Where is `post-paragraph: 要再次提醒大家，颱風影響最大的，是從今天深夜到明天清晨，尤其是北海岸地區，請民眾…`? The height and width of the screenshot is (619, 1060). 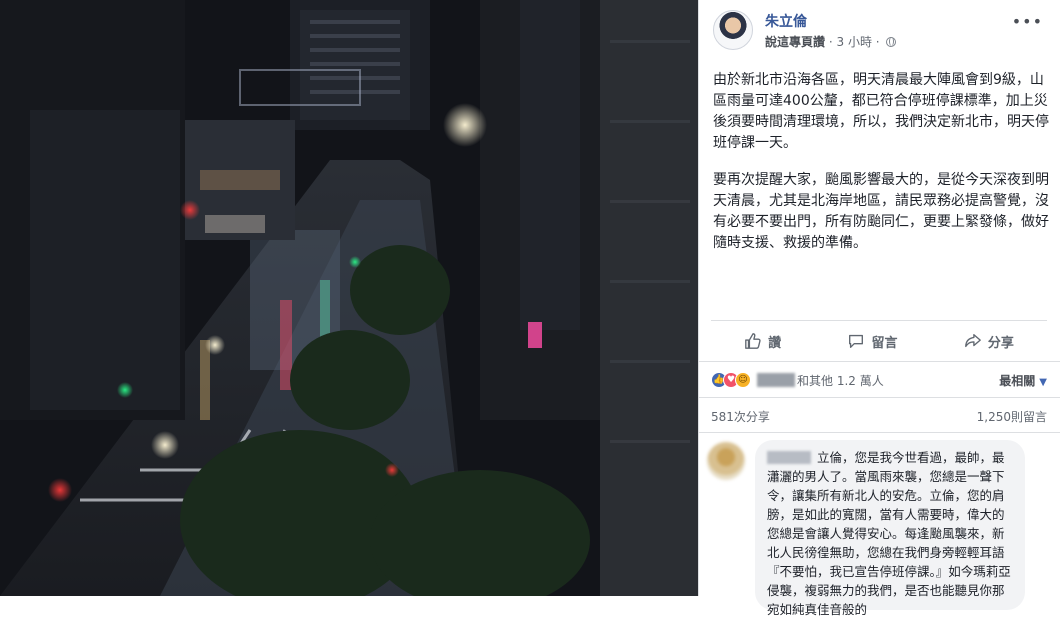 post-paragraph: 要再次提醒大家，颱風影響最大的，是從今天深夜到明天清晨，尤其是北海岸地區，請民眾… is located at coordinates (881, 211).